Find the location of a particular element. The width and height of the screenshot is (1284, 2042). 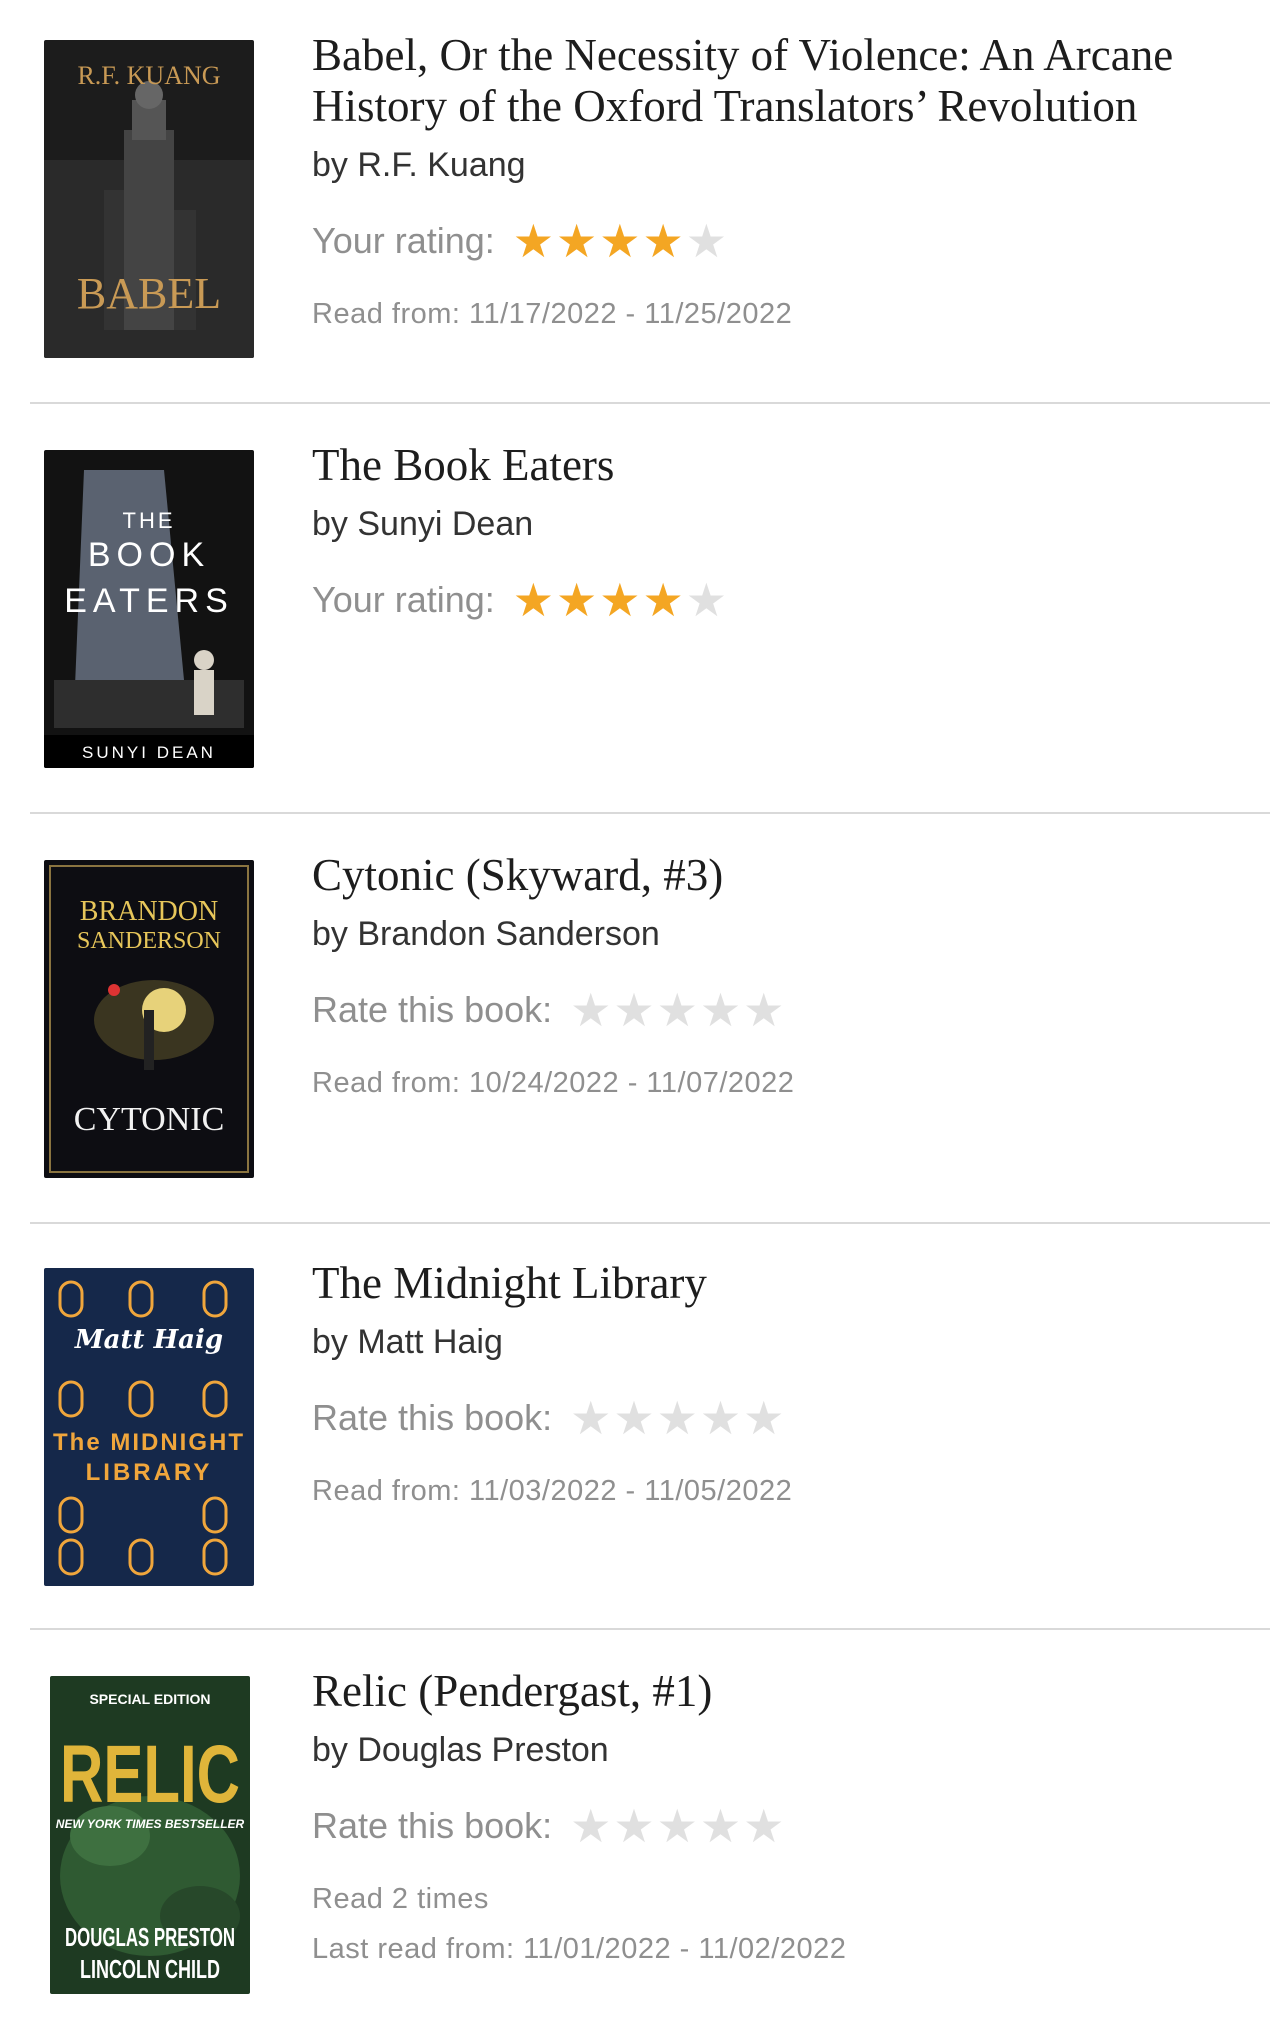

cover-title-line: BOOK is located at coordinates (149, 555).